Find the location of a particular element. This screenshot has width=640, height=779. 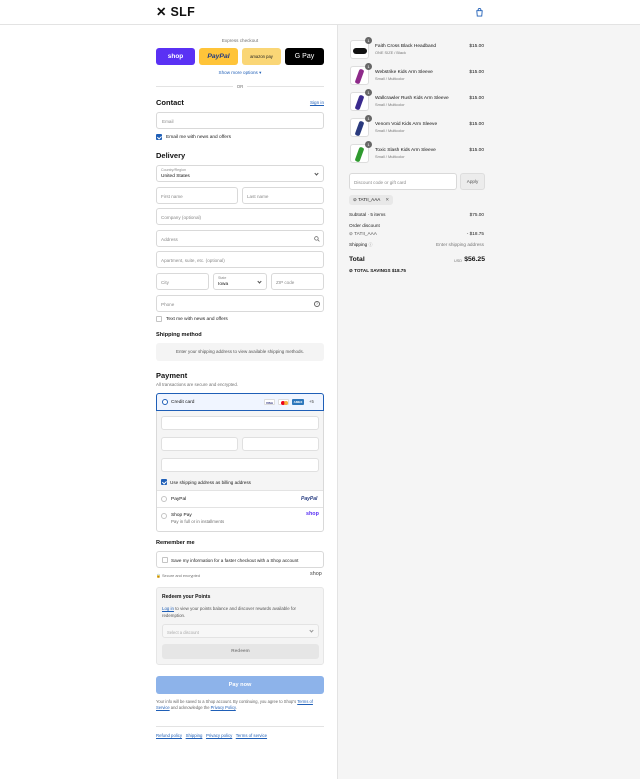

city-field: City is located at coordinates (182, 281).